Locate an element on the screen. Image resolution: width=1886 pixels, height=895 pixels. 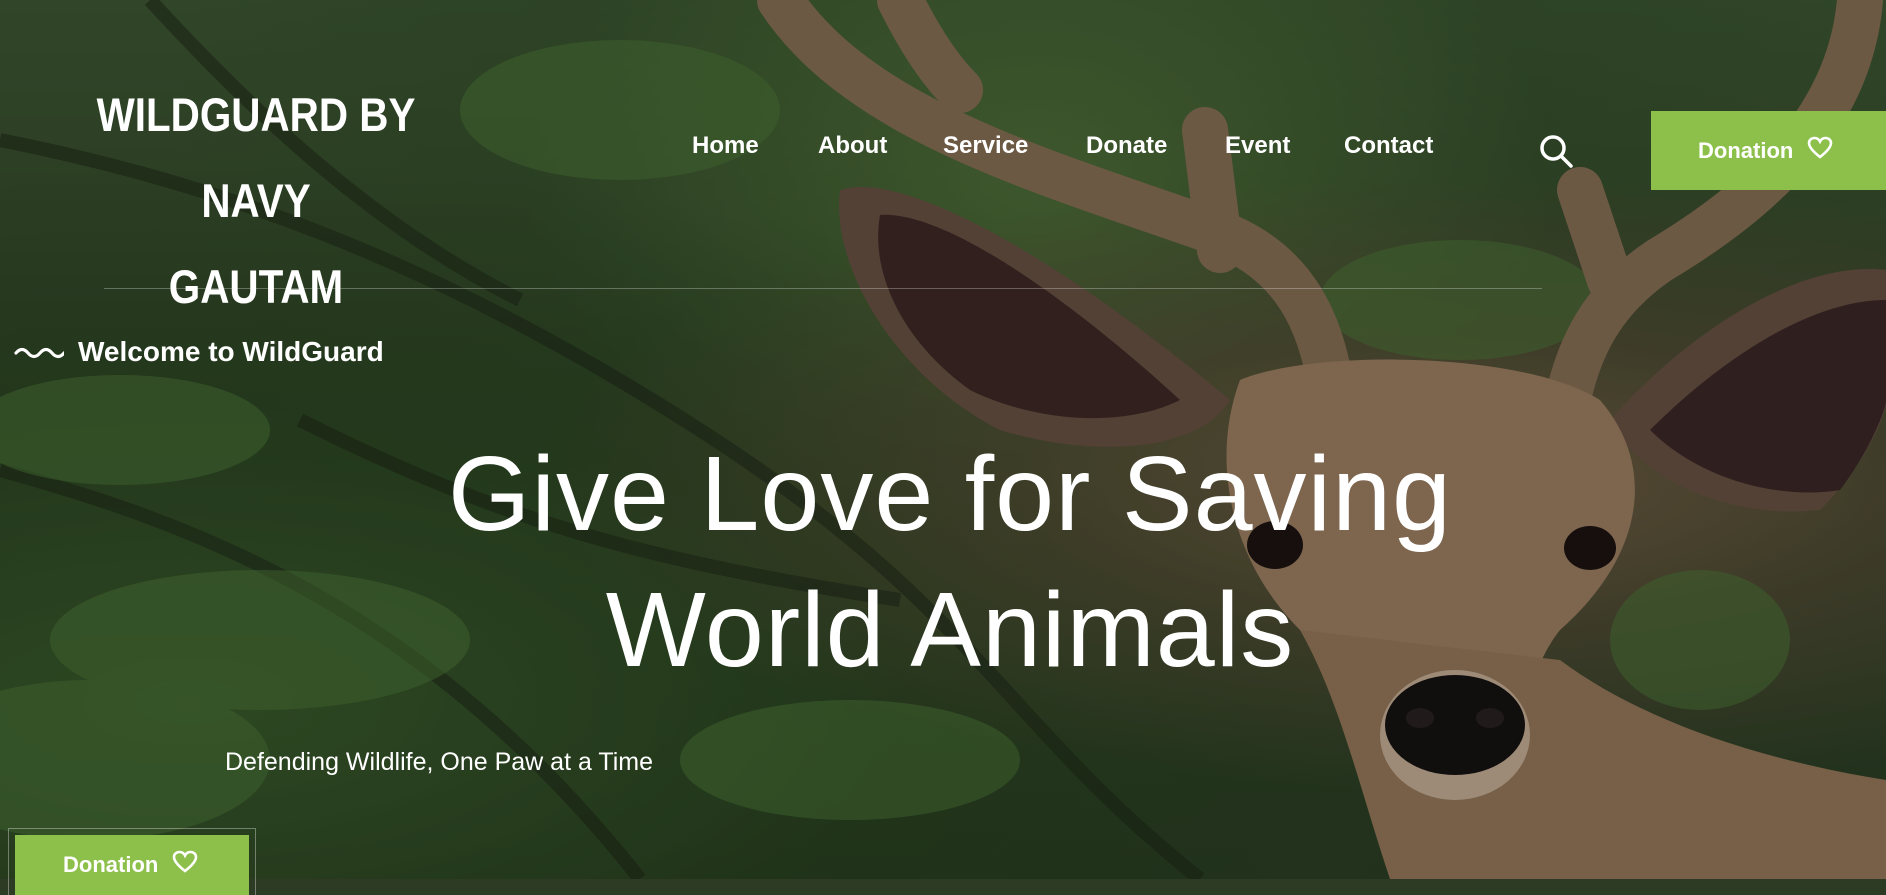
wave-icon is located at coordinates (40, 352).